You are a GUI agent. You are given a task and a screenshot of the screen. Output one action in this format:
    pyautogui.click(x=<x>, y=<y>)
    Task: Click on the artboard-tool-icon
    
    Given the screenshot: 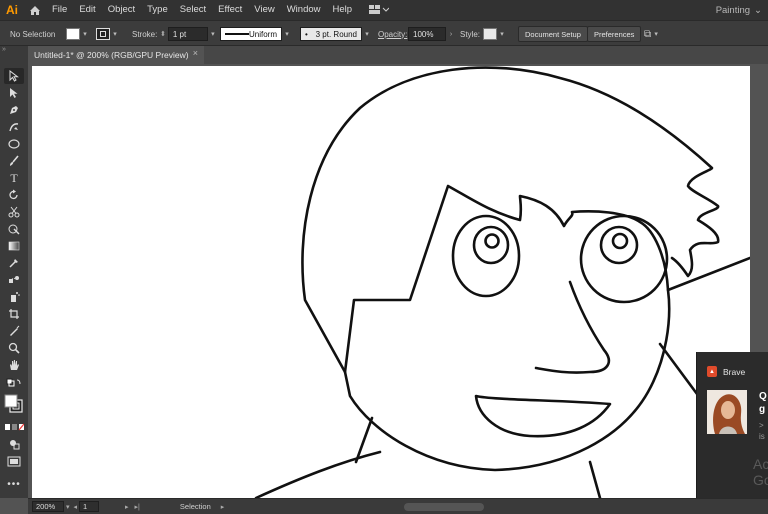 What is the action you would take?
    pyautogui.click(x=14, y=314)
    